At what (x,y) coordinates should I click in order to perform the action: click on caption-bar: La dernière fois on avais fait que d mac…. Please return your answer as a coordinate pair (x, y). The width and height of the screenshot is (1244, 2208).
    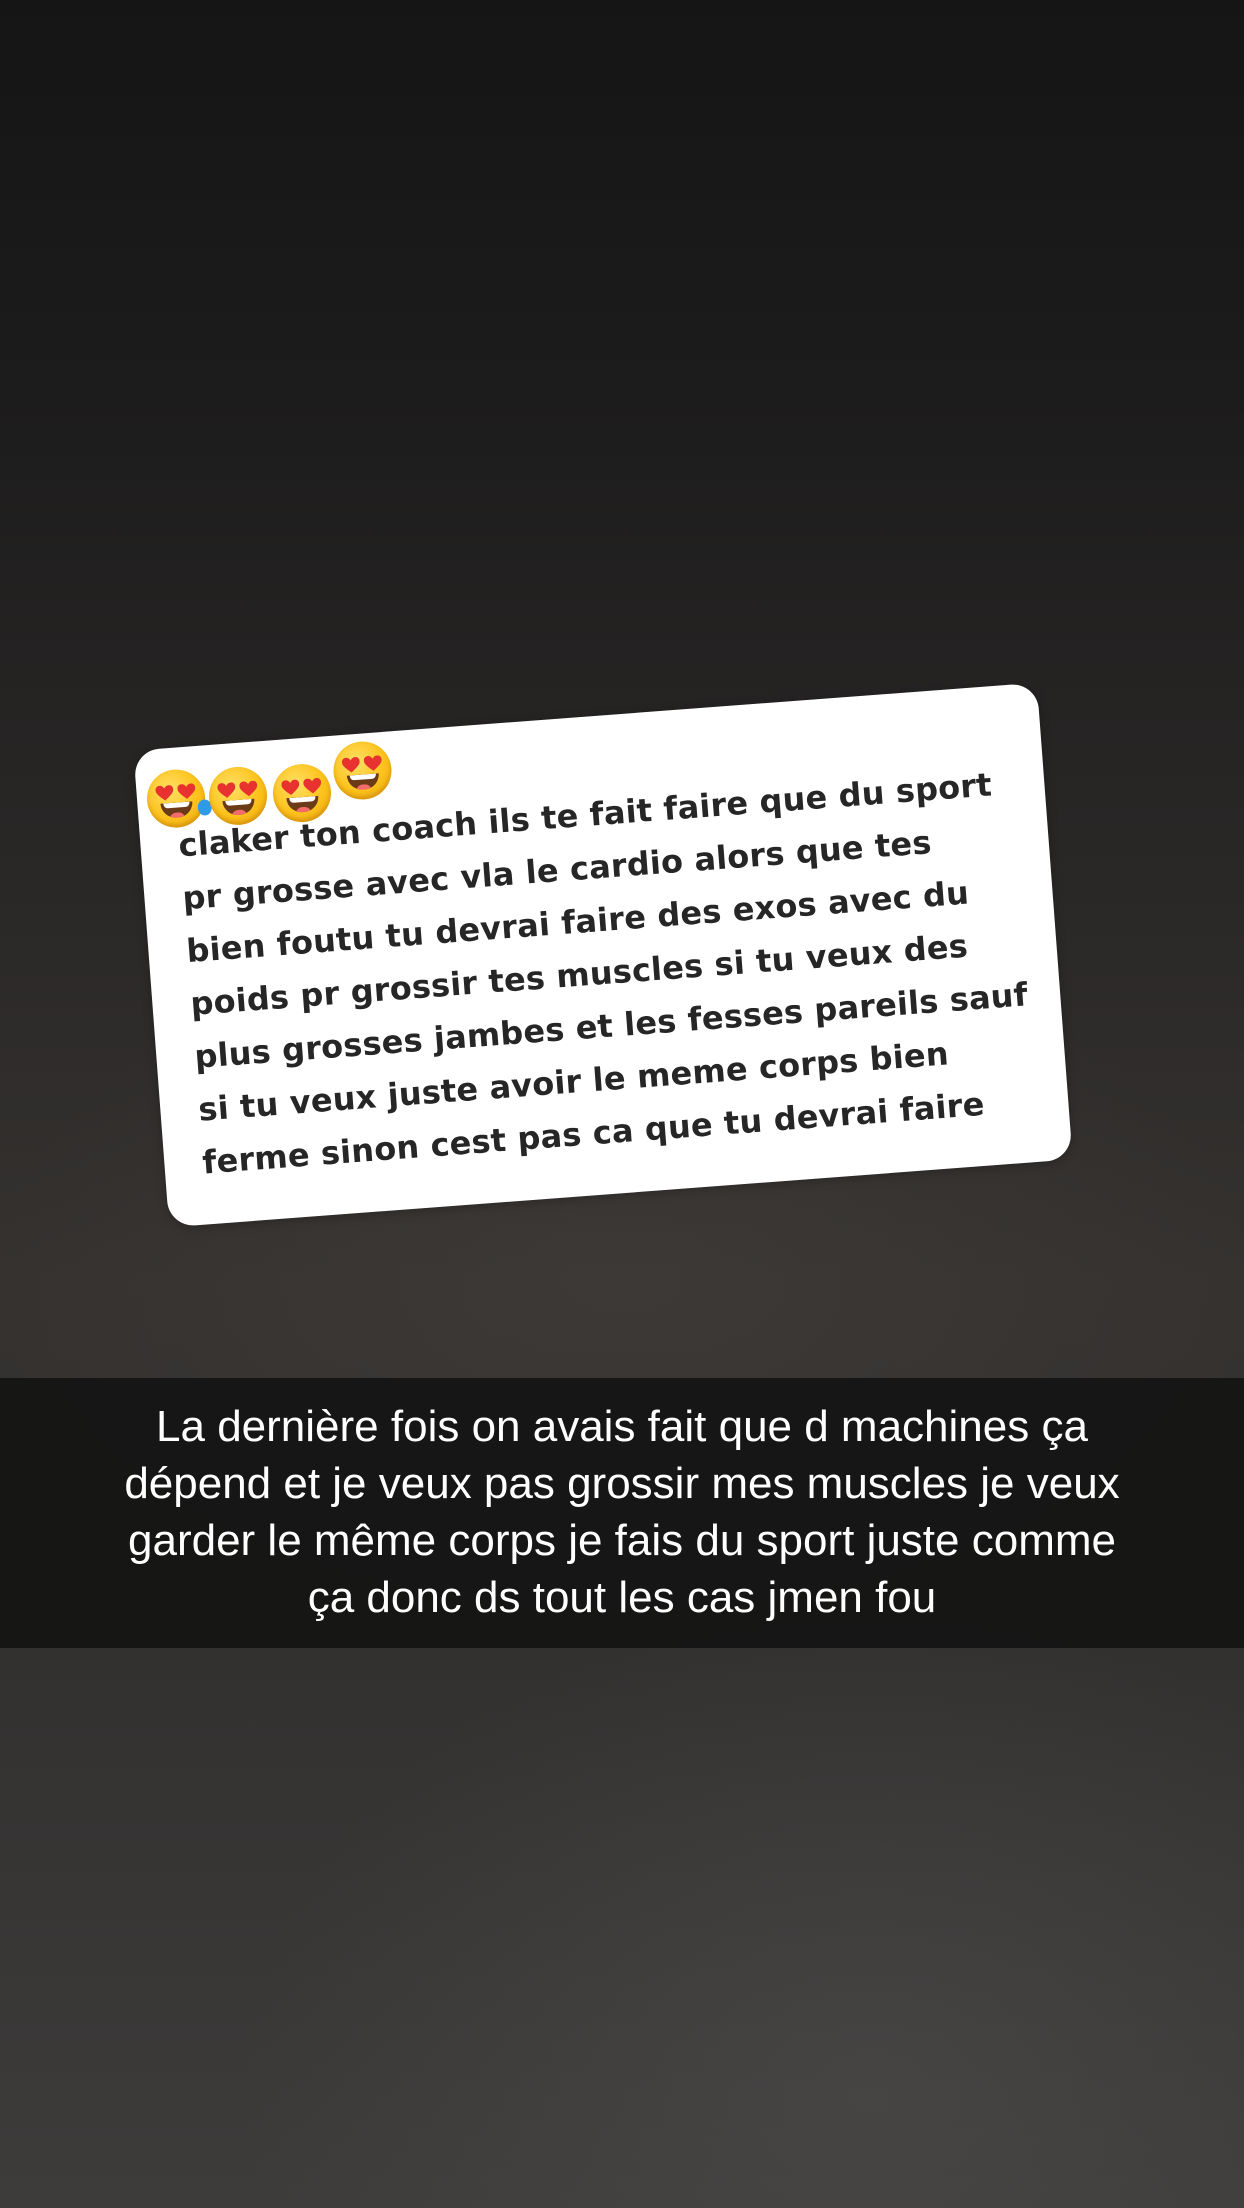
    Looking at the image, I should click on (622, 1513).